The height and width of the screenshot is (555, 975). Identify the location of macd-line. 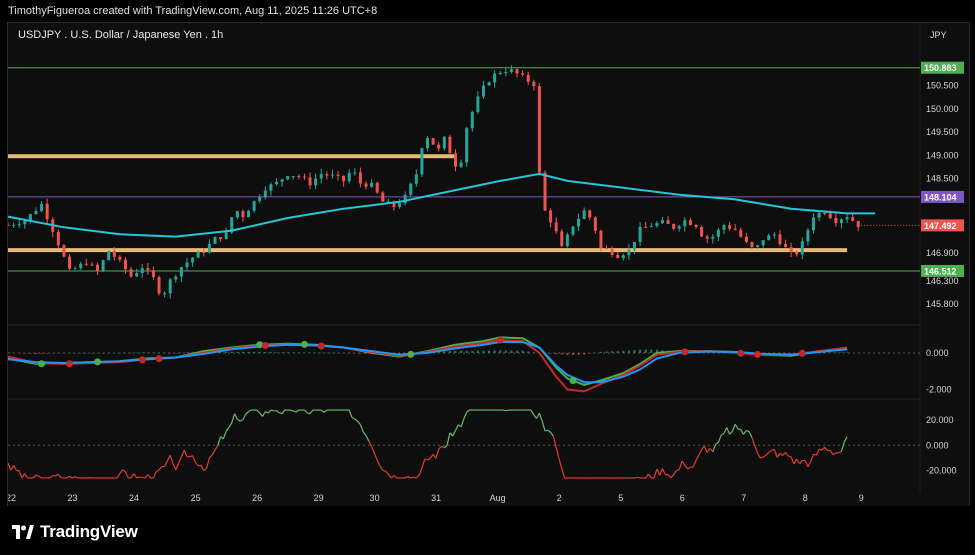
(428, 366).